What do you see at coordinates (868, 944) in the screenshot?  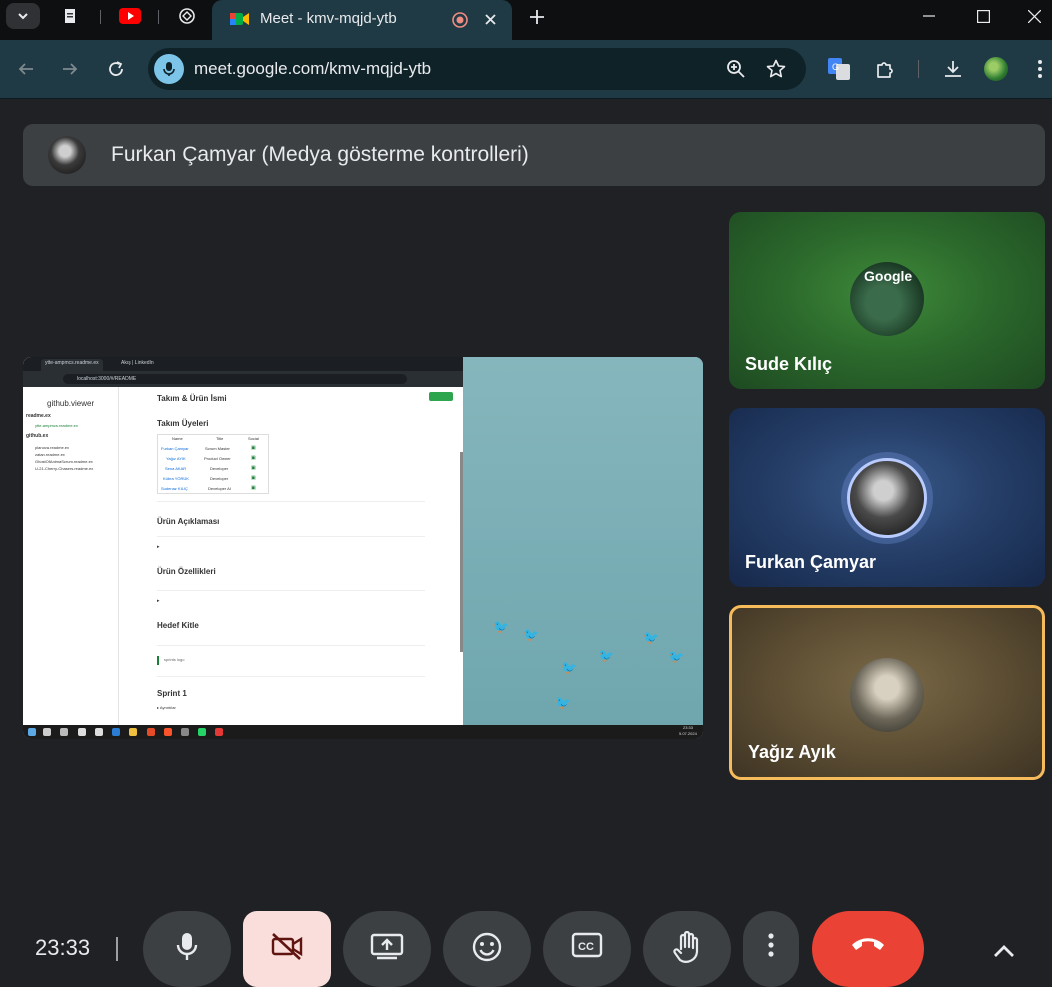 I see `end-call-icon` at bounding box center [868, 944].